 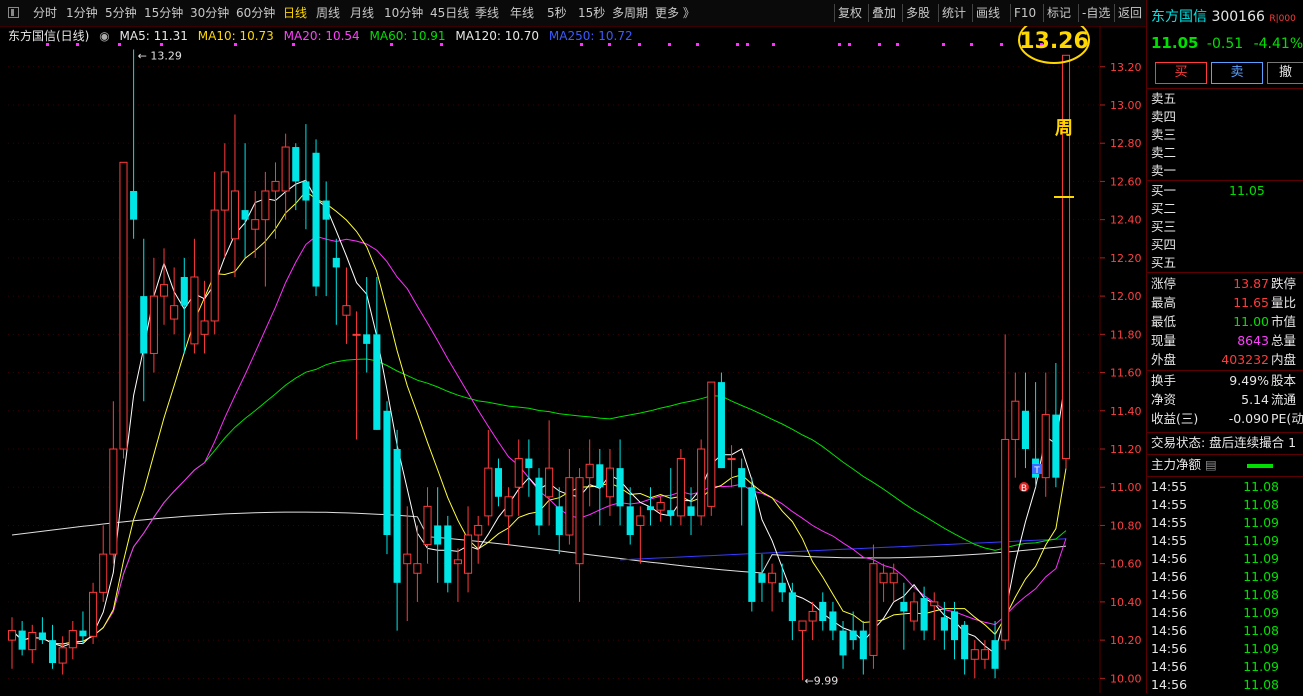 What do you see at coordinates (1126, 296) in the screenshot?
I see `y-tick-label: 12.00` at bounding box center [1126, 296].